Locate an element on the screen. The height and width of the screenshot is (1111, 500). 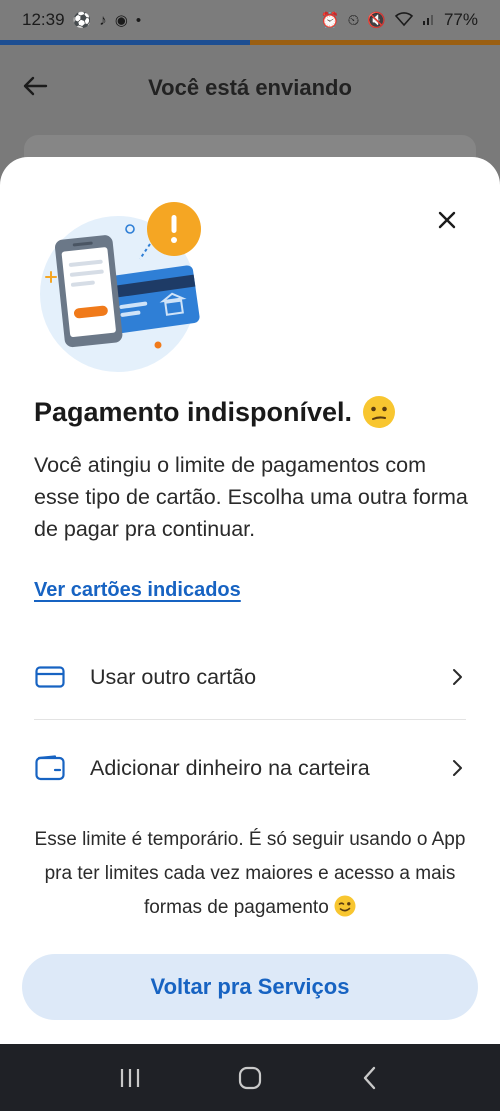
recent-apps-icon is located at coordinates (130, 1077).